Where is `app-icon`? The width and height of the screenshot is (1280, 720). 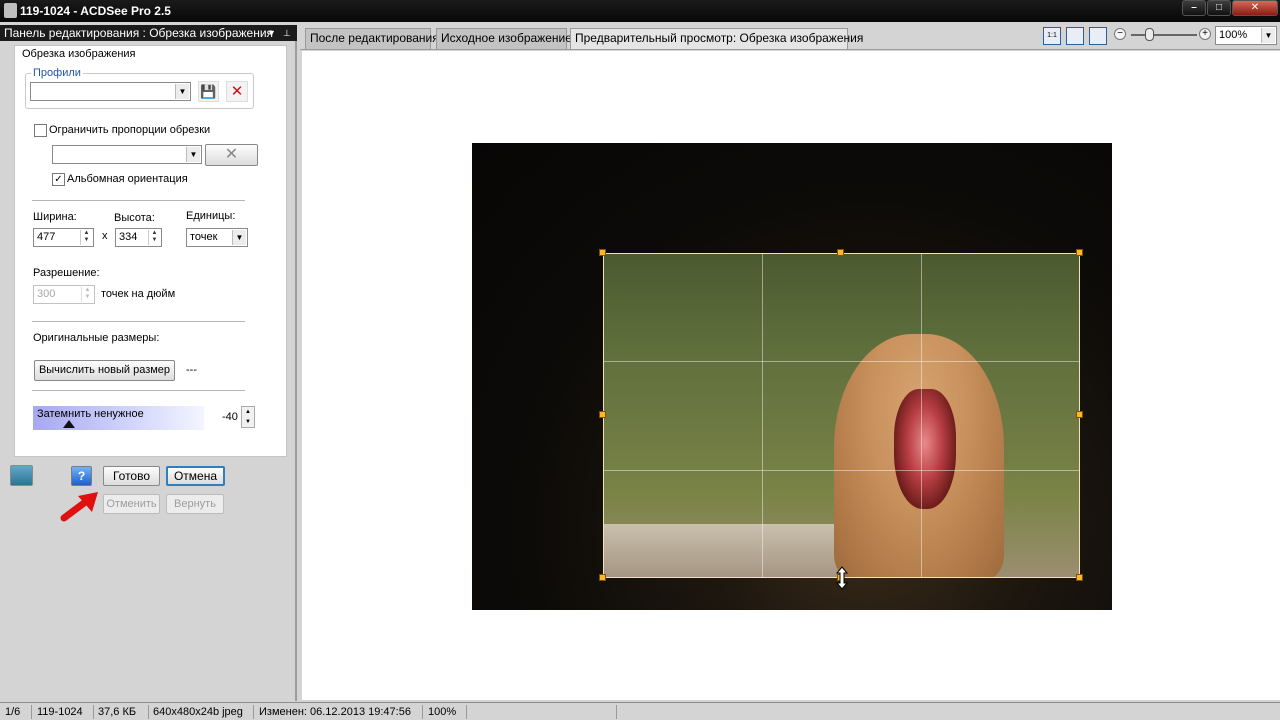
app-icon is located at coordinates (10, 10).